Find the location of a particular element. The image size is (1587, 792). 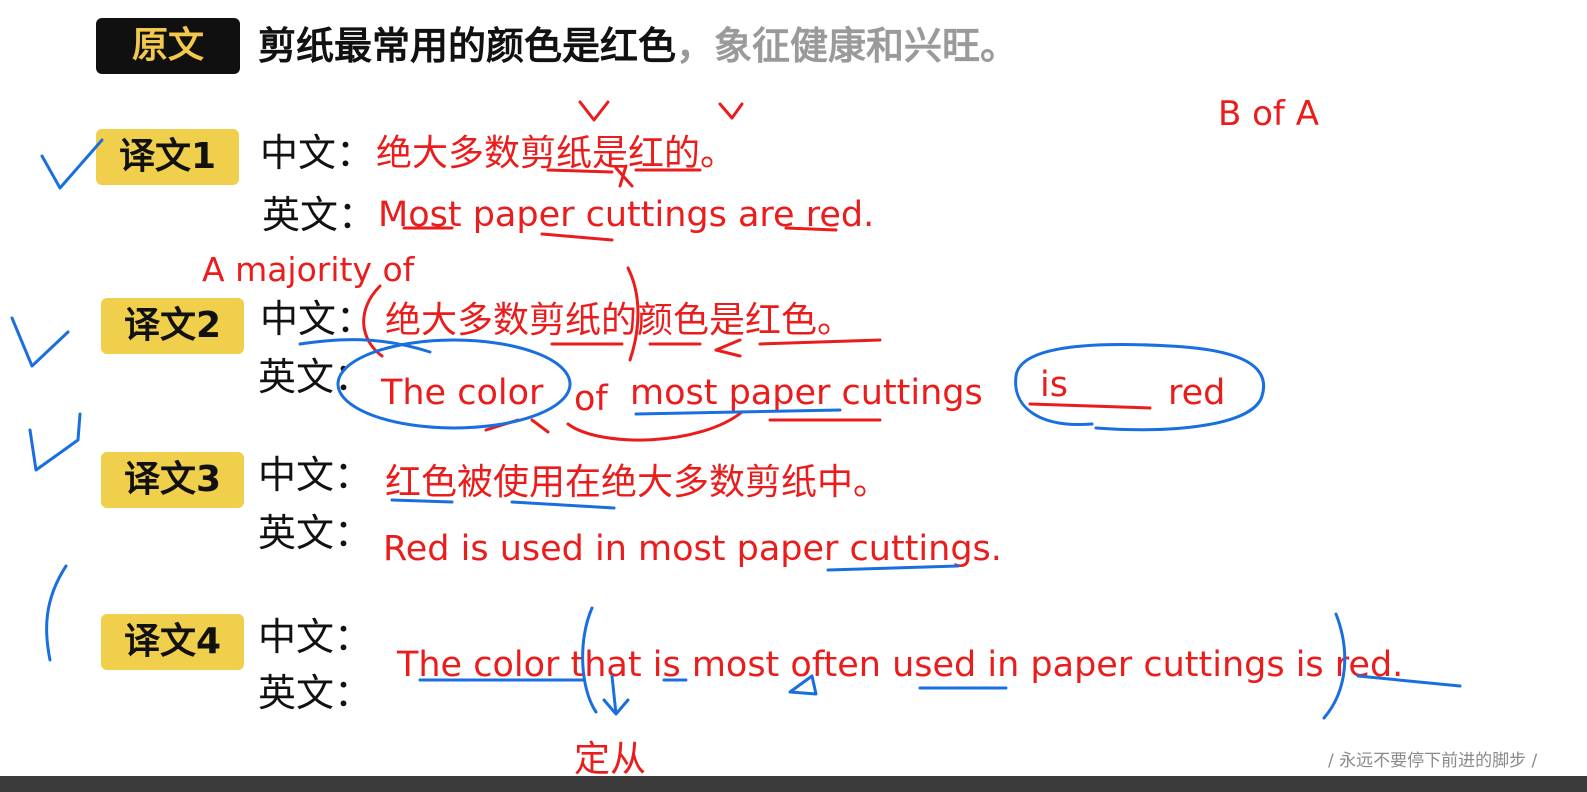

translation-1-badge: 译文1 is located at coordinates (167, 157).